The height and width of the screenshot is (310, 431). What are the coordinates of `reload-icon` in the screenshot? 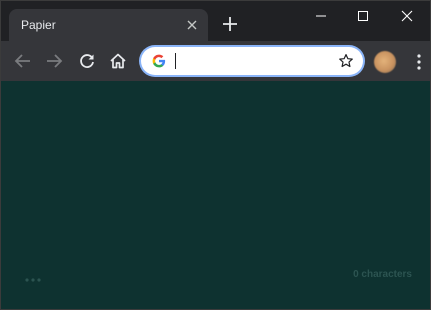 It's located at (87, 61).